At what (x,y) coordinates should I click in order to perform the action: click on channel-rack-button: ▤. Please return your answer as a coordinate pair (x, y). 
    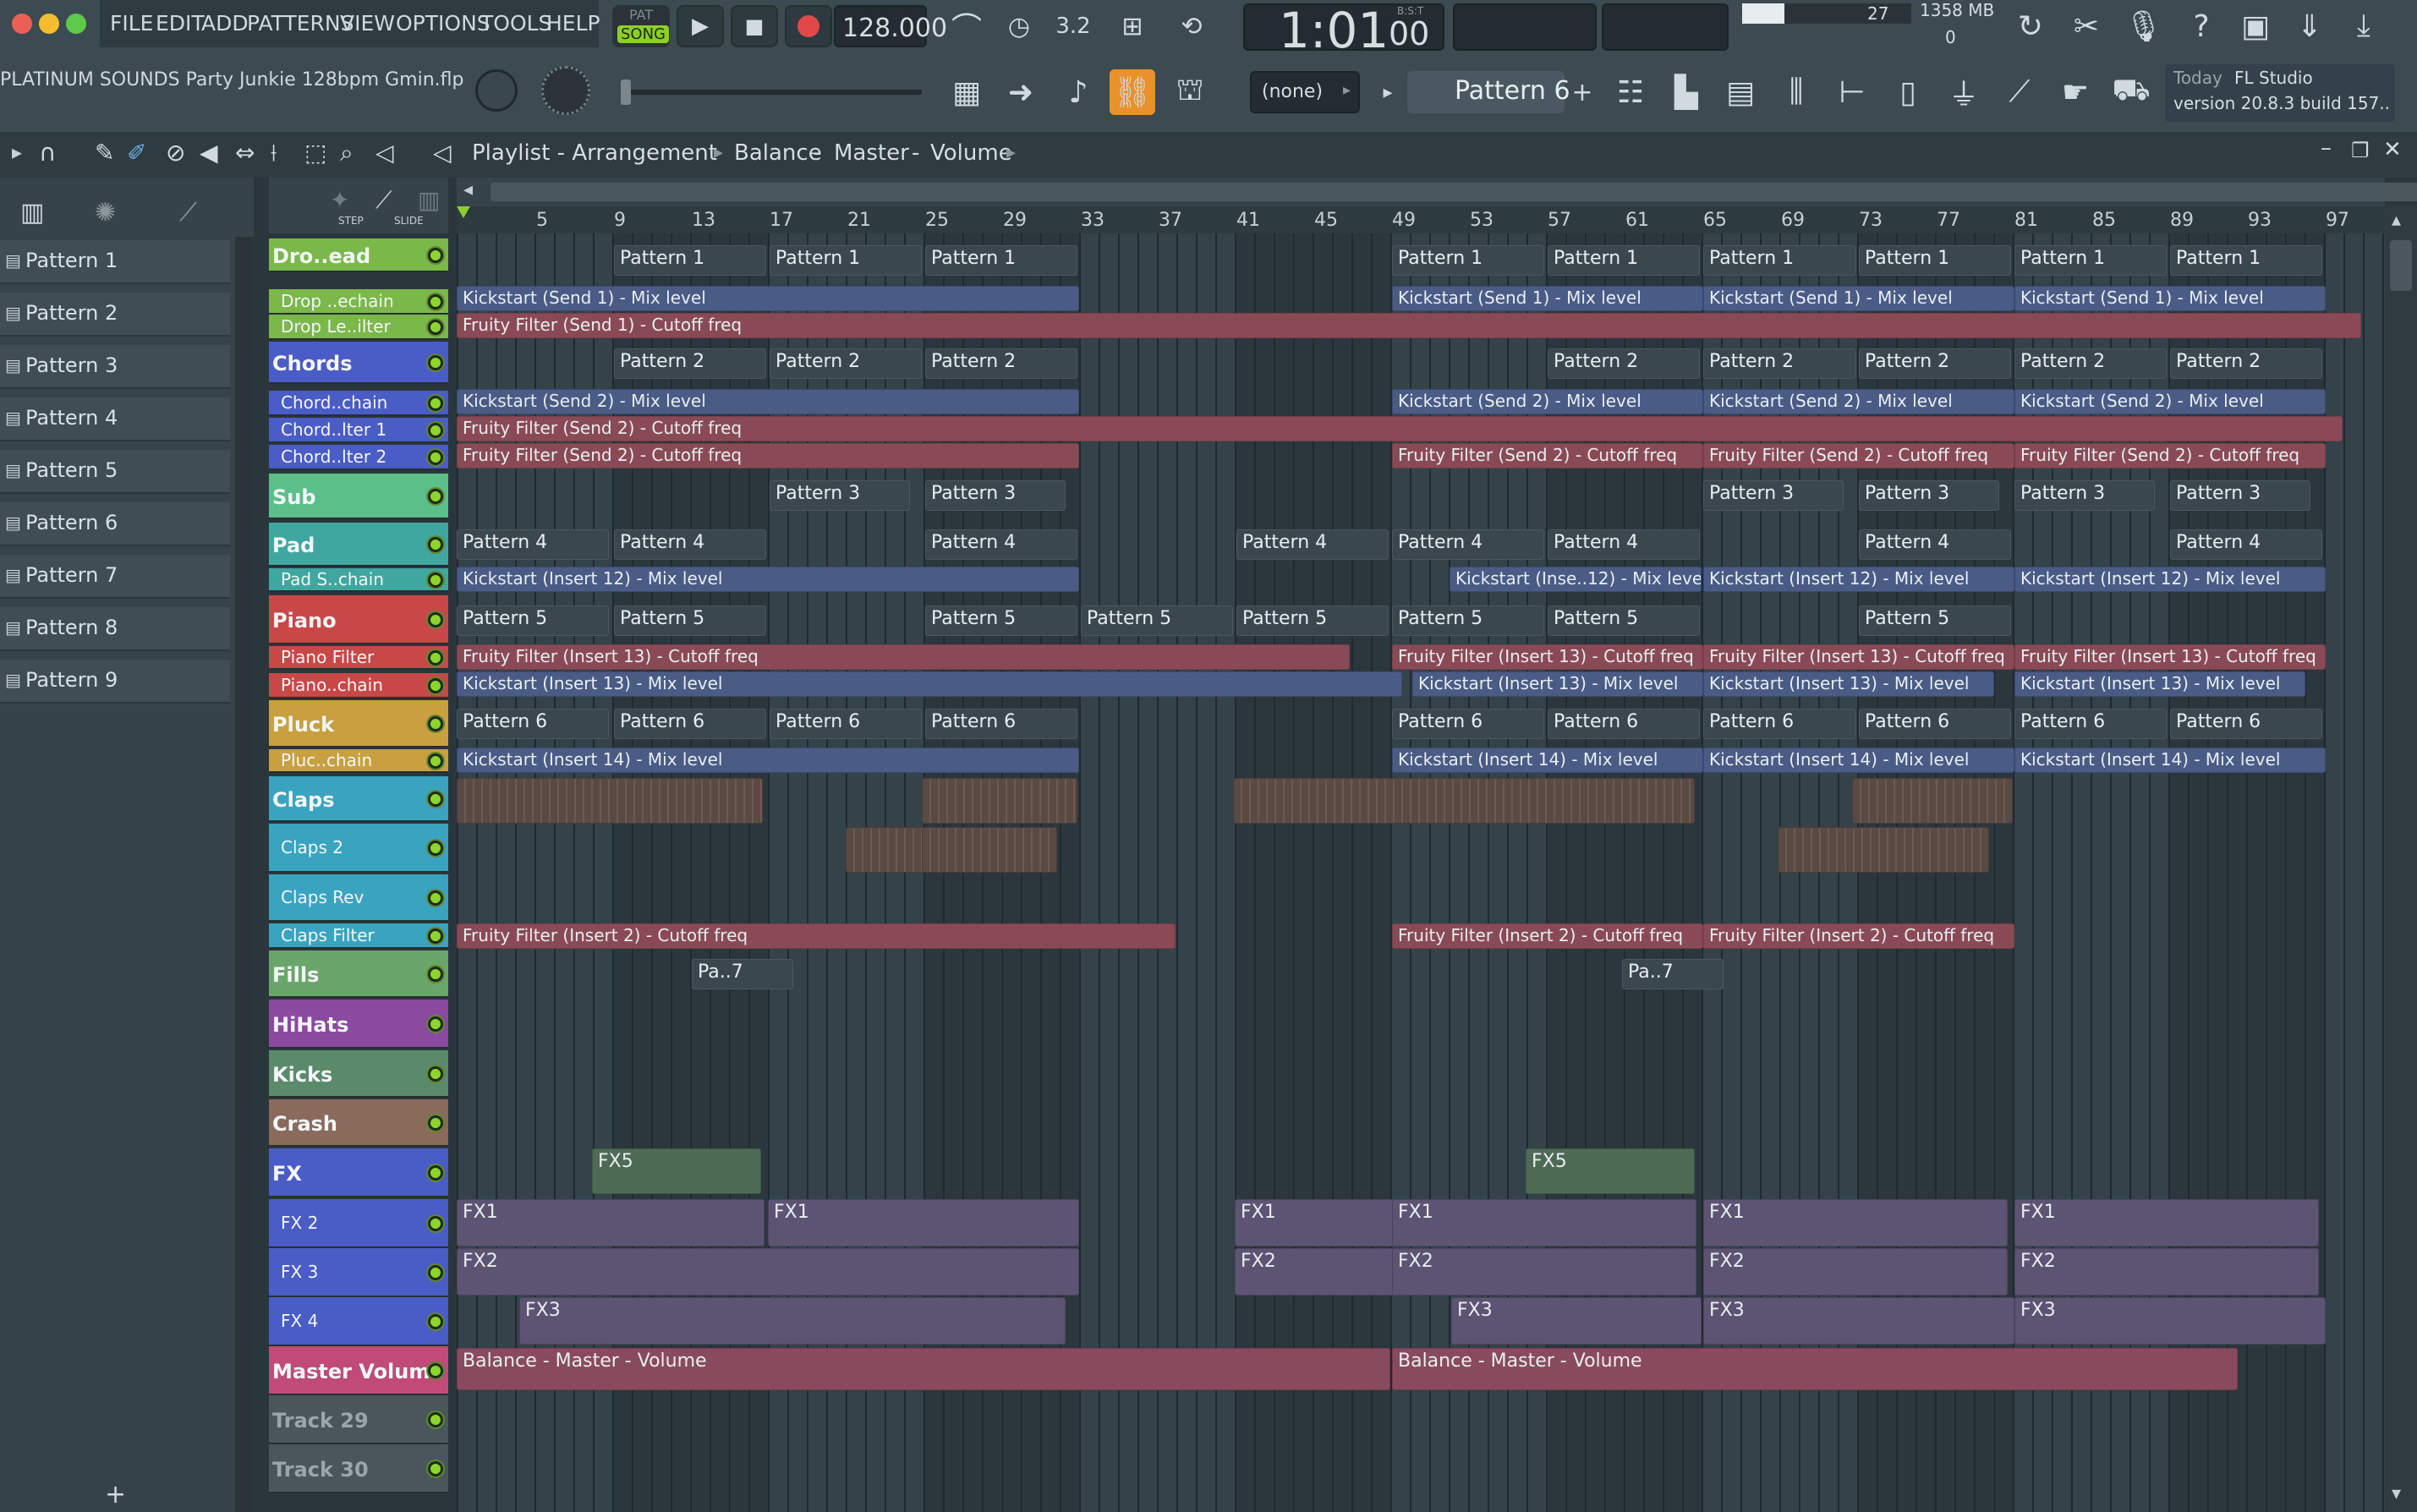
    Looking at the image, I should click on (1740, 92).